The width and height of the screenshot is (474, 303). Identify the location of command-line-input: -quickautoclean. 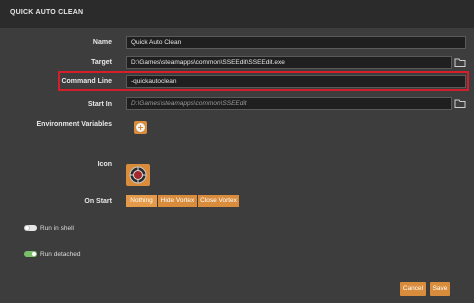
(296, 81).